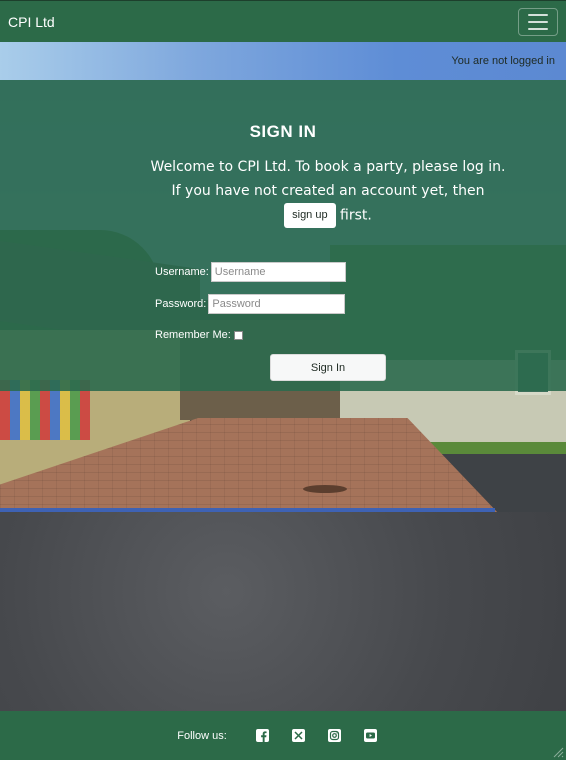 The height and width of the screenshot is (760, 566). Describe the element at coordinates (202, 735) in the screenshot. I see `follow-label: Follow us:` at that location.